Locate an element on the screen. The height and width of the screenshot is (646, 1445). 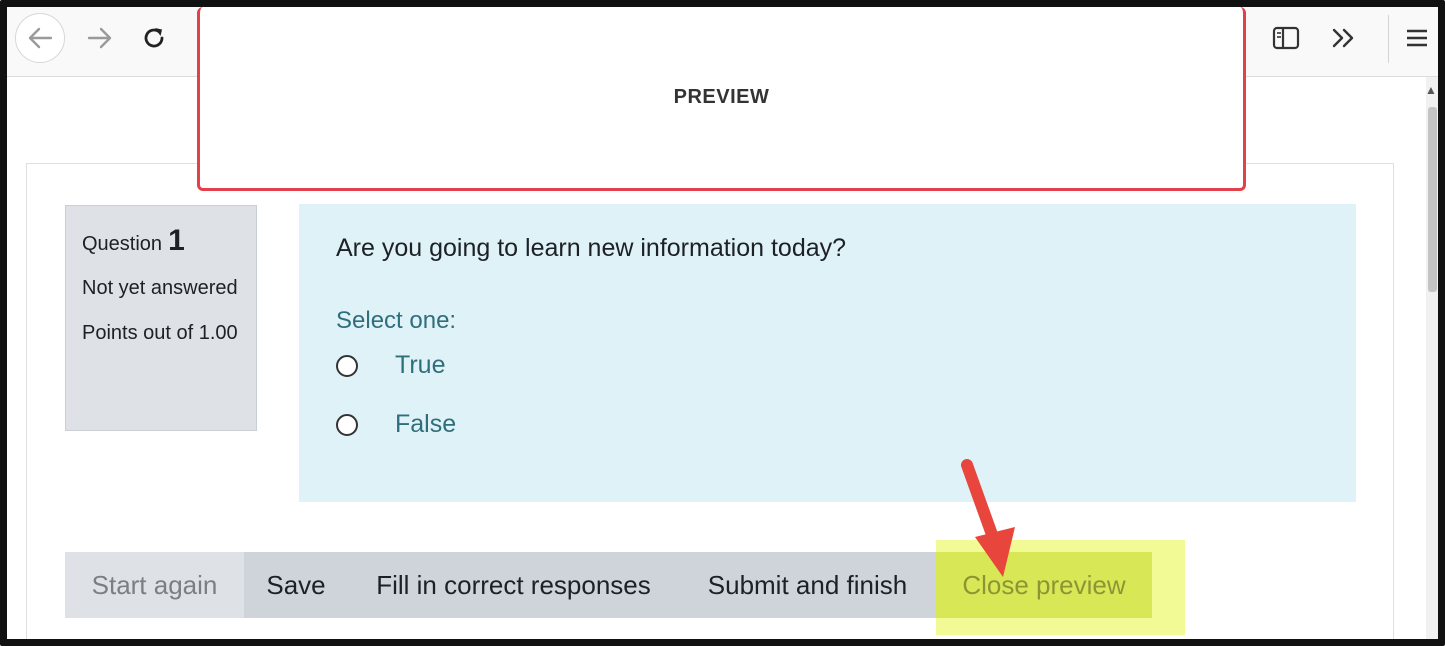
question-number-row: Question 1 is located at coordinates (161, 241).